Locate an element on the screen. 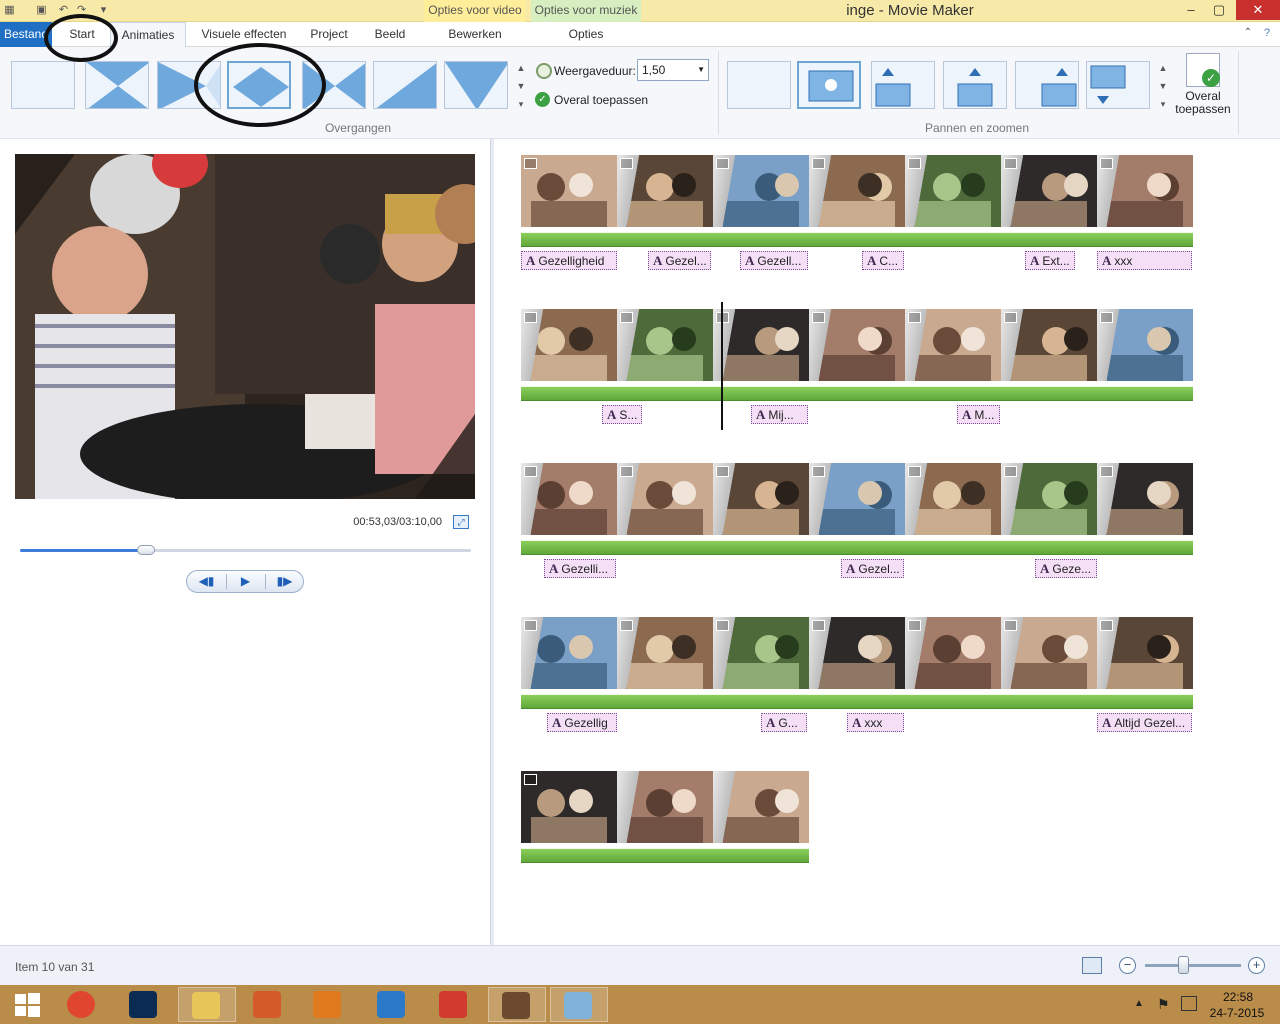  fullscreen-icon: ⤢ is located at coordinates (461, 522).